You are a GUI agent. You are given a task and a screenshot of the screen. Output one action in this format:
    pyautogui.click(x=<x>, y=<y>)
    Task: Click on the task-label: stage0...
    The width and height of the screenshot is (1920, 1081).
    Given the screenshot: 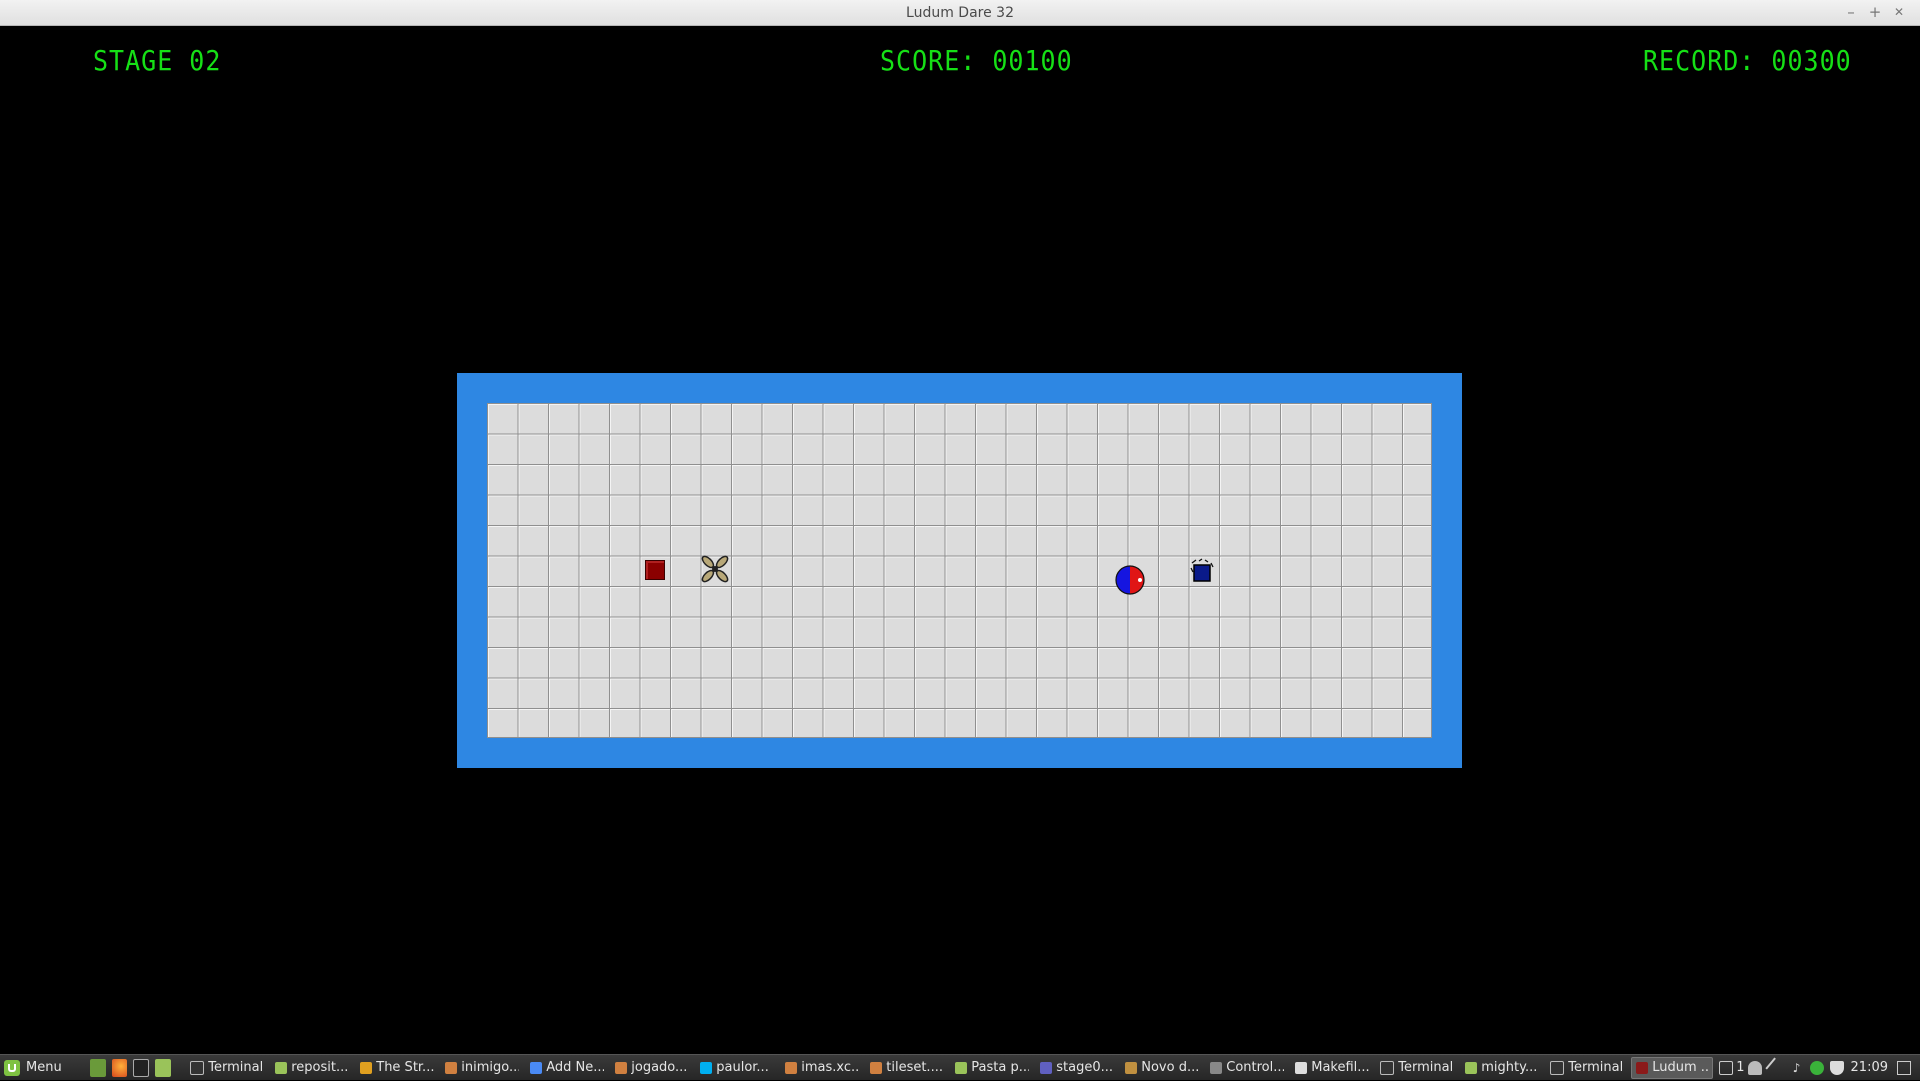 What is the action you would take?
    pyautogui.click(x=1085, y=1067)
    